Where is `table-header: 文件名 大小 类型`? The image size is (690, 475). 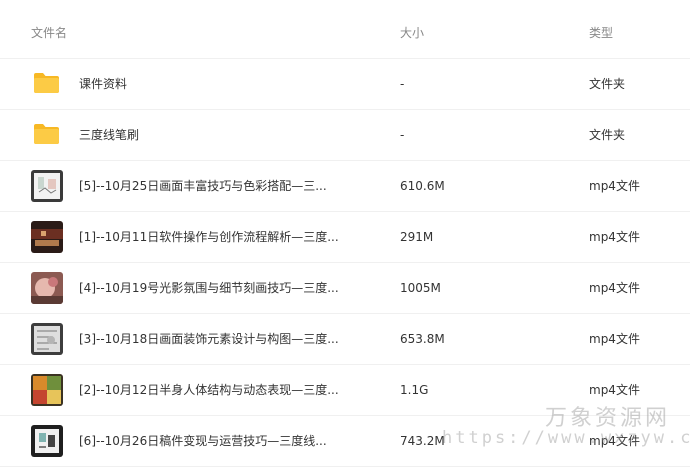 table-header: 文件名 大小 类型 is located at coordinates (345, 29).